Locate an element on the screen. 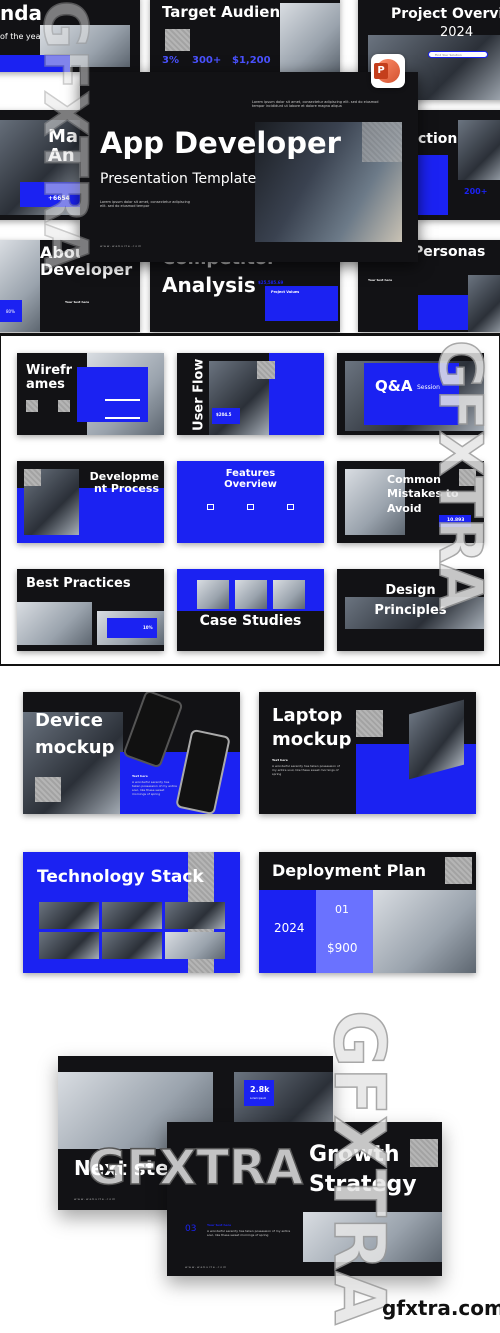 The height and width of the screenshot is (1333, 500). slide-common-mistakes: Common Mistakes to Avoid 10.893 is located at coordinates (410, 502).